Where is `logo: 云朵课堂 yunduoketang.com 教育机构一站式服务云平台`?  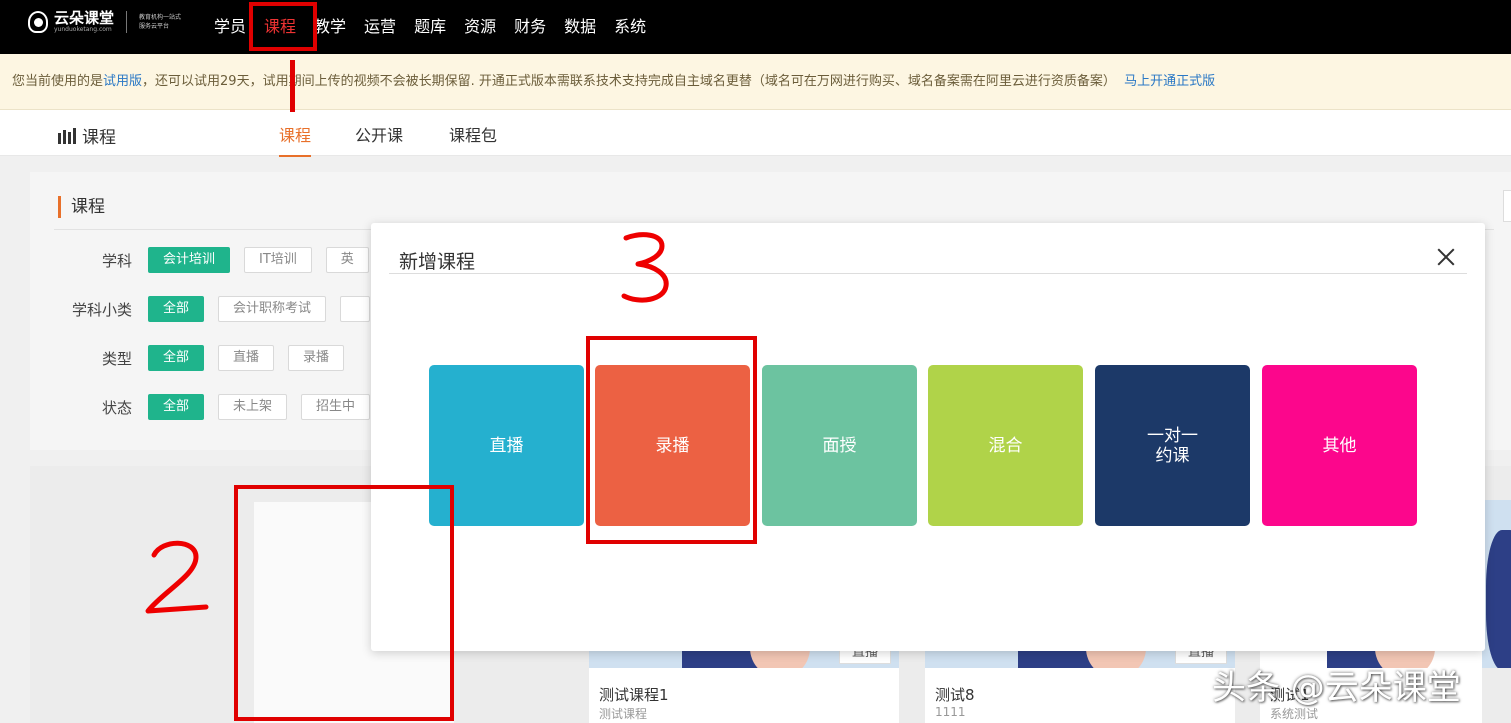 logo: 云朵课堂 yunduoketang.com 教育机构一站式服务云平台 is located at coordinates (106, 22).